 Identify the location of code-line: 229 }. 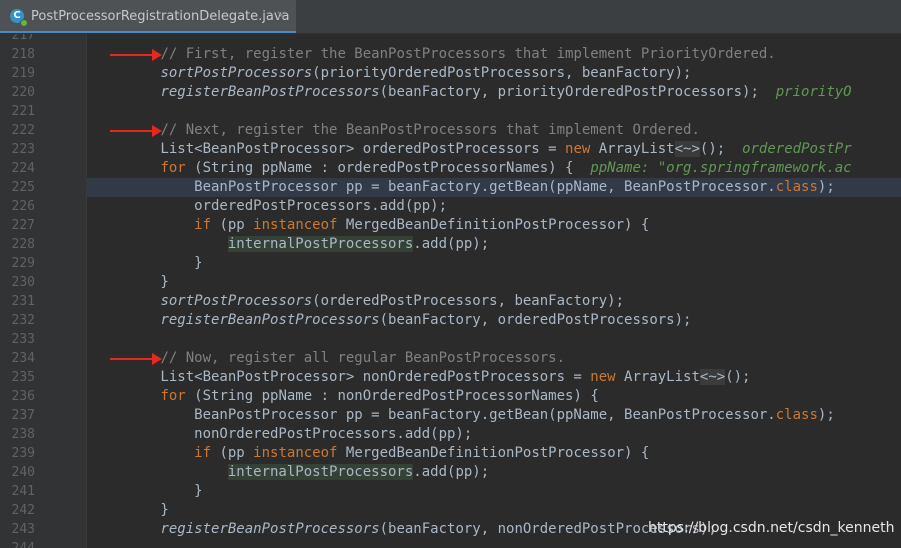
(450, 263).